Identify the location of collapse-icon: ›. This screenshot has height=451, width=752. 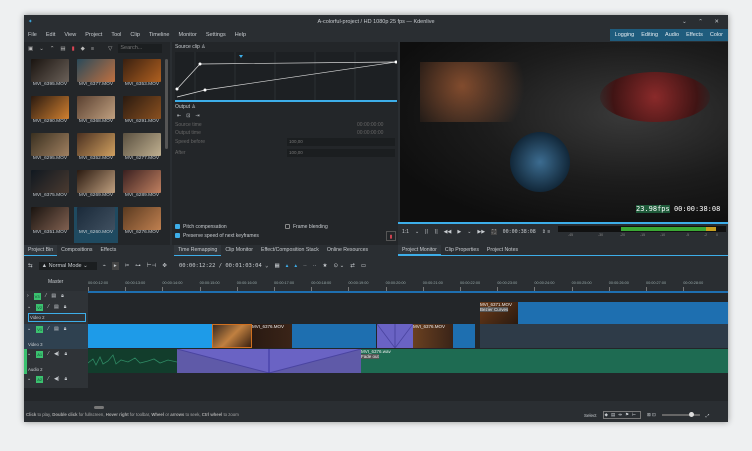
(28, 296).